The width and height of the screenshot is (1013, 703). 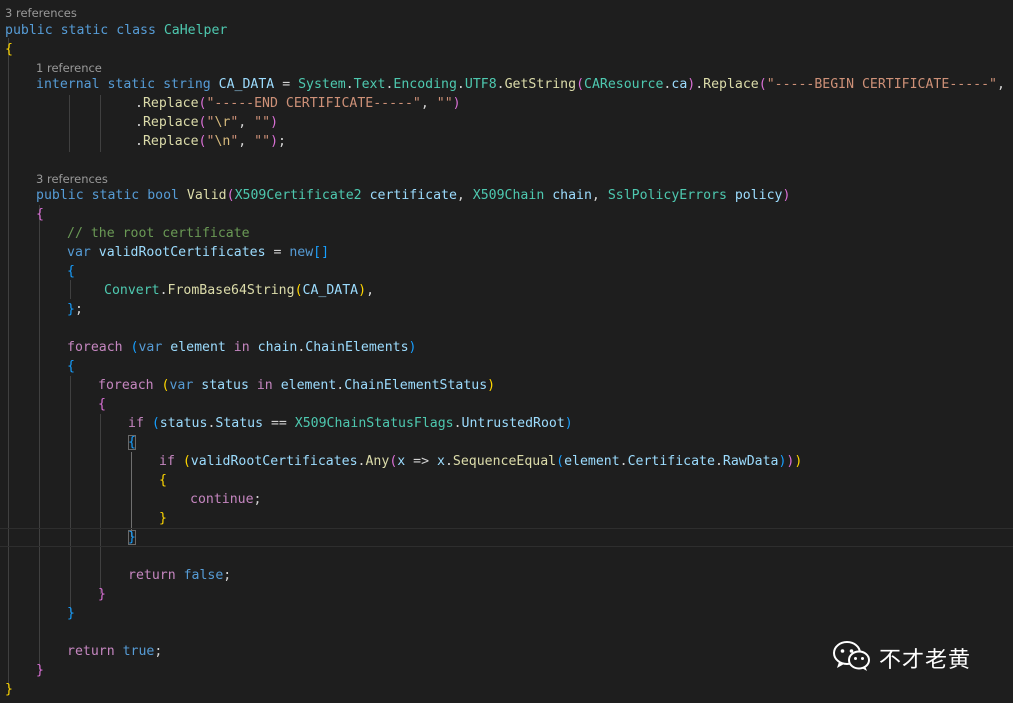 I want to click on code-line: return false;, so click(x=180, y=575).